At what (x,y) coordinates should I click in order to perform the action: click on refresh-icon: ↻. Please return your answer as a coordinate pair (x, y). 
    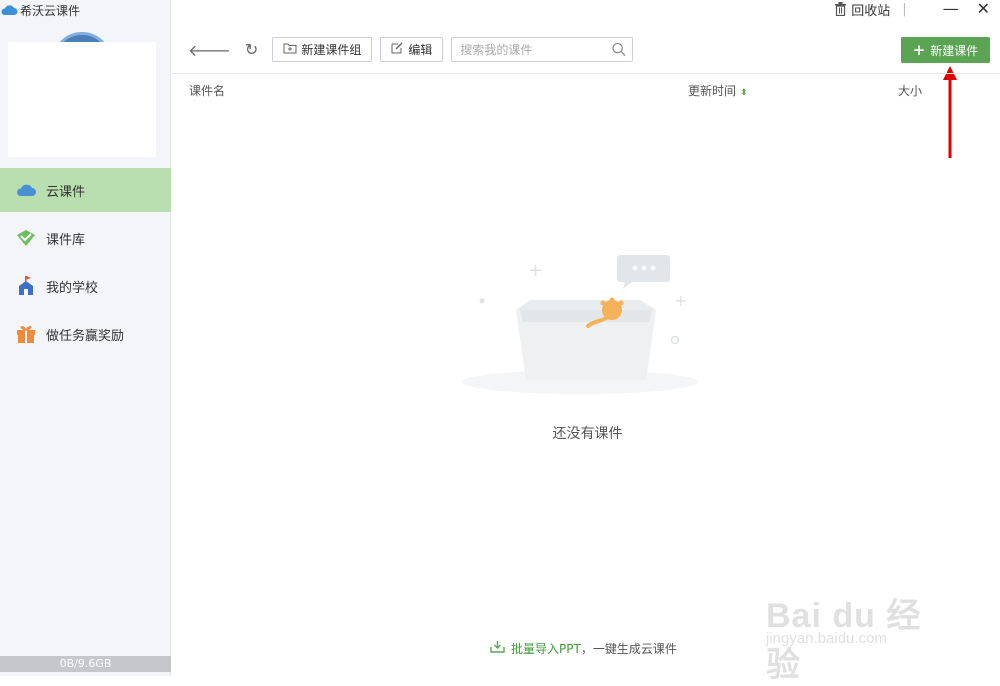
    Looking at the image, I should click on (251, 49).